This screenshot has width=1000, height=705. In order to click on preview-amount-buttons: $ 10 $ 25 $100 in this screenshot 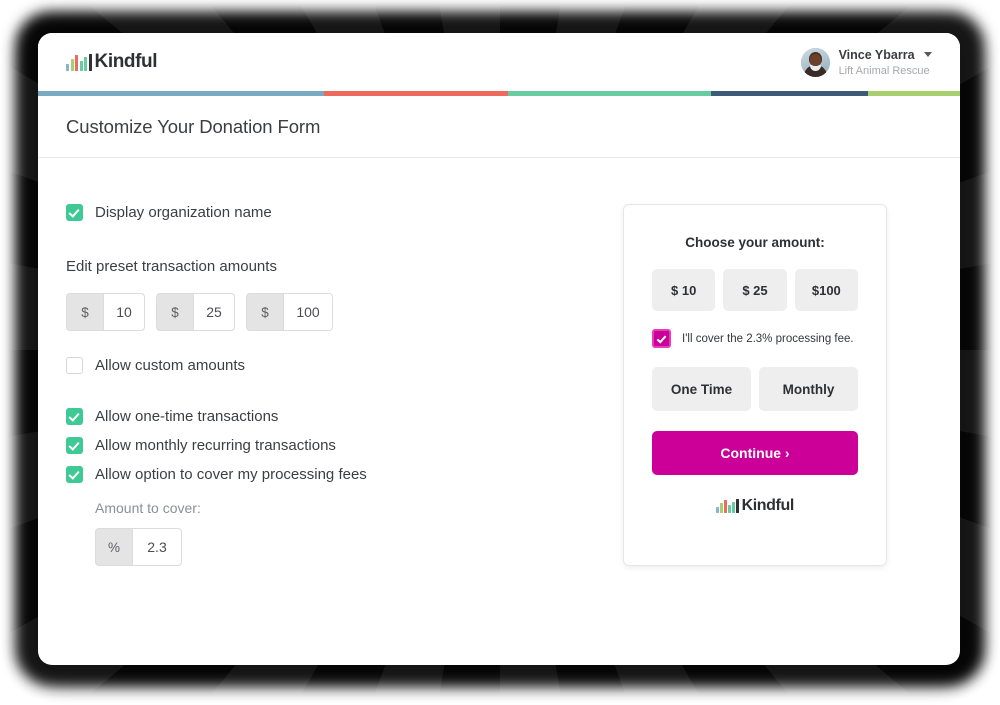, I will do `click(755, 290)`.